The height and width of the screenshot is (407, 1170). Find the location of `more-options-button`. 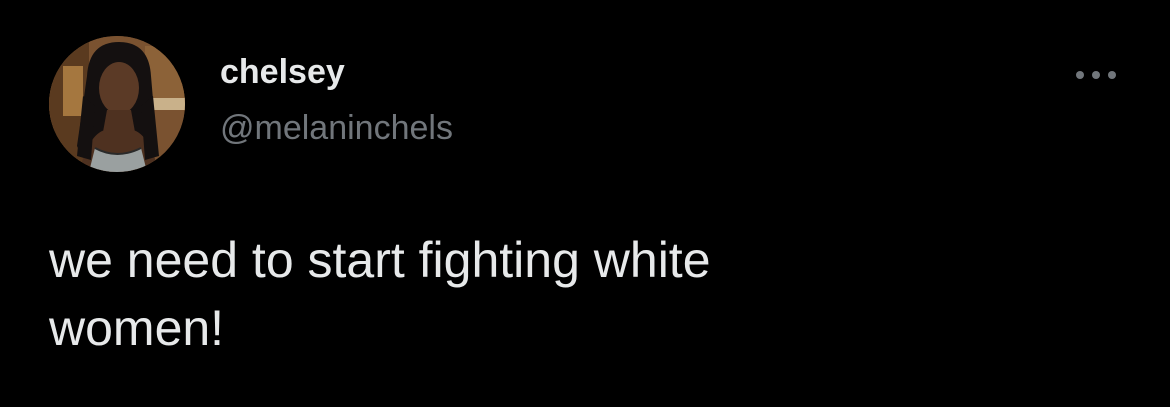

more-options-button is located at coordinates (1096, 75).